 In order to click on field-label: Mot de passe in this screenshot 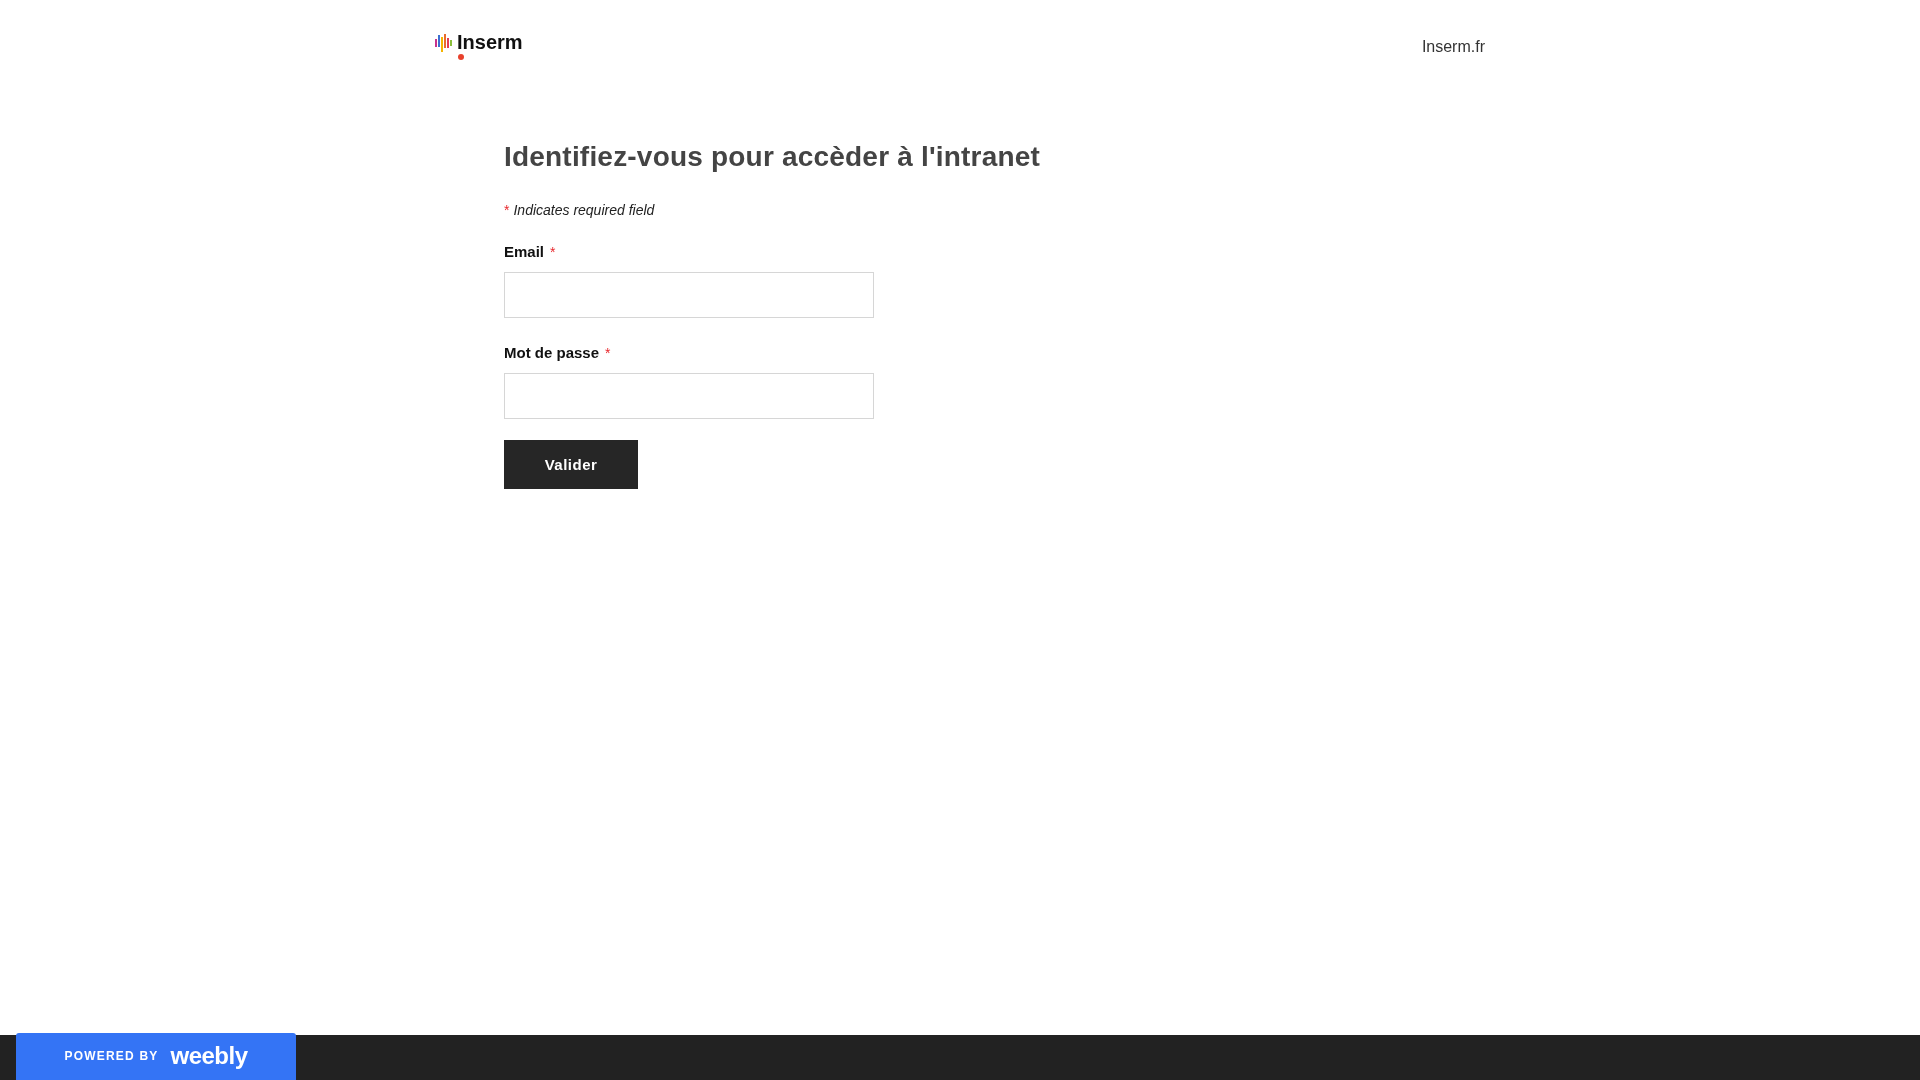, I will do `click(552, 353)`.